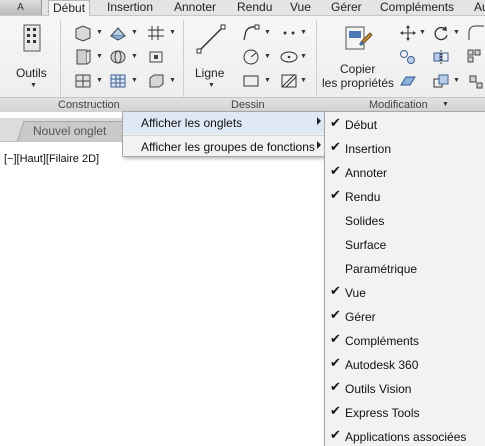 This screenshot has width=485, height=446. What do you see at coordinates (359, 38) in the screenshot?
I see `match-properties-icon` at bounding box center [359, 38].